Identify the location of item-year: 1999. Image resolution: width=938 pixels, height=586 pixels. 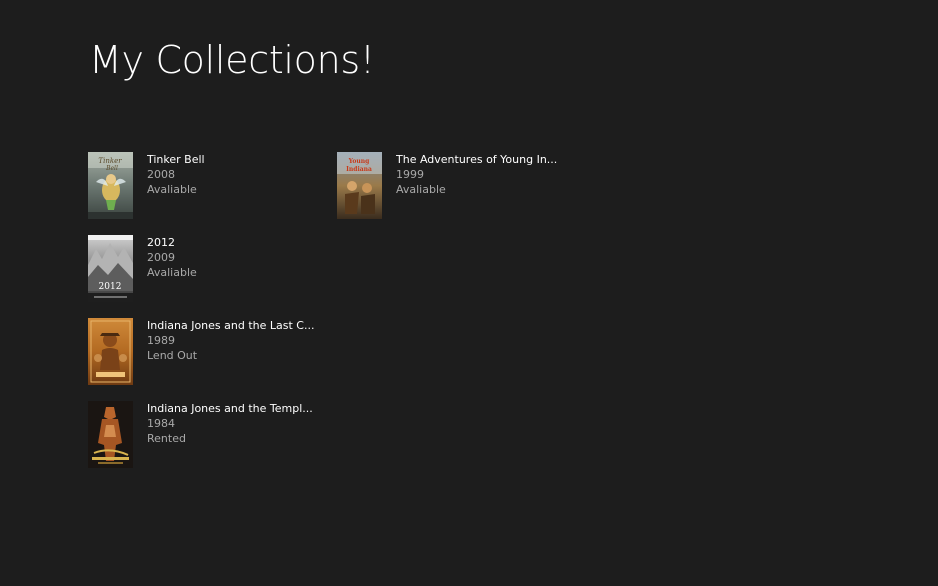
(410, 174).